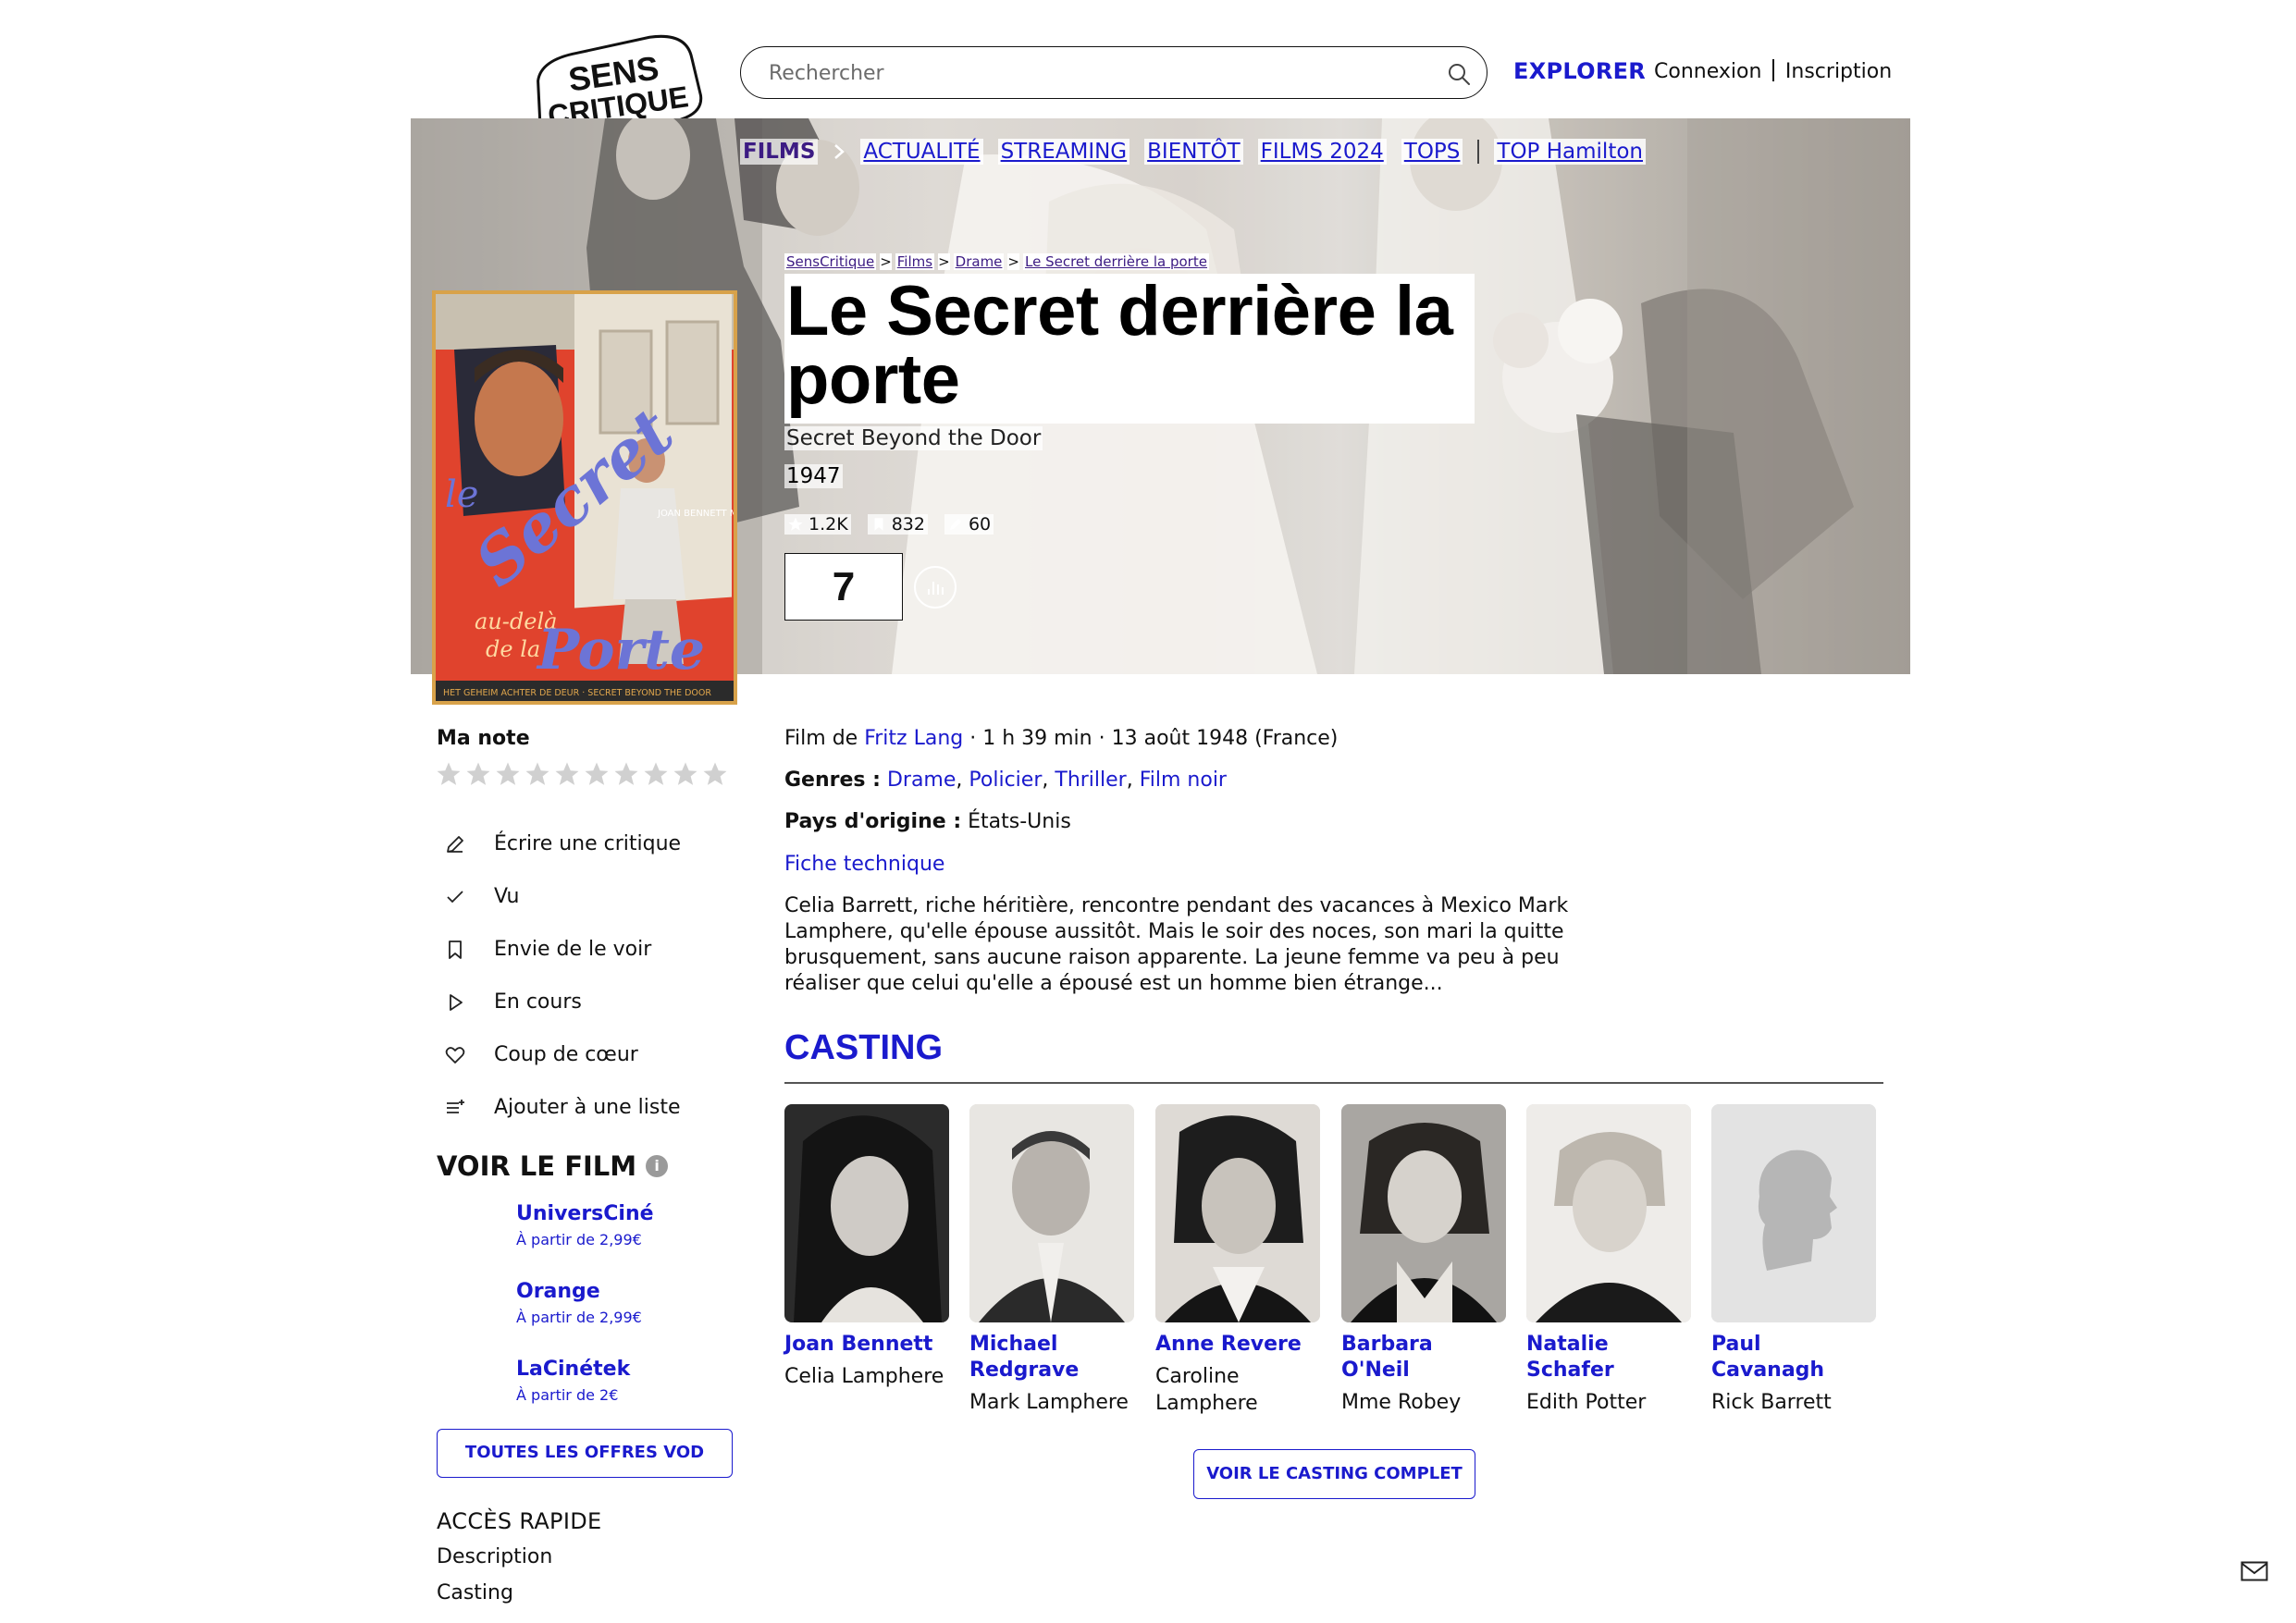  What do you see at coordinates (979, 261) in the screenshot?
I see `breadcrumb-drame: Drame` at bounding box center [979, 261].